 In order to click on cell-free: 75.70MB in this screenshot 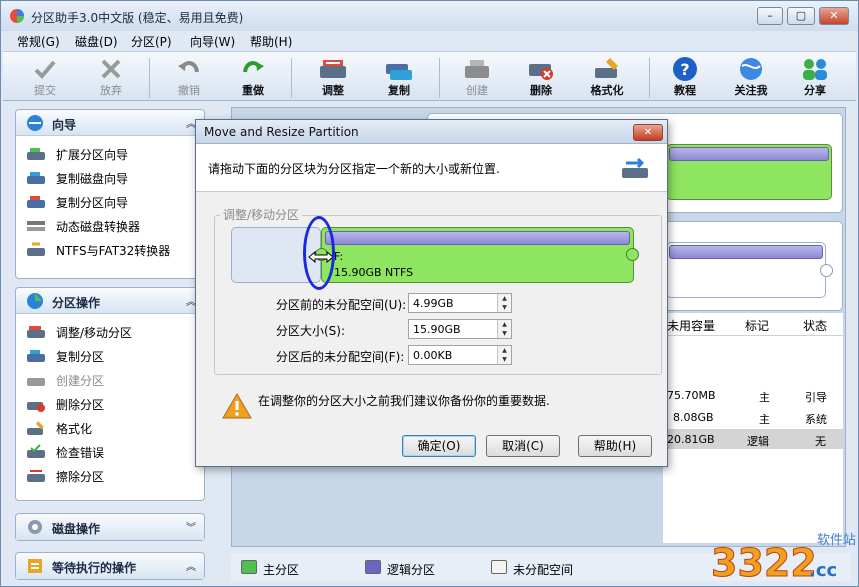, I will do `click(691, 395)`.